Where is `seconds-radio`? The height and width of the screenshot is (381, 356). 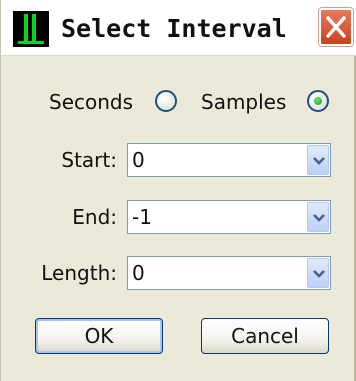 seconds-radio is located at coordinates (166, 101).